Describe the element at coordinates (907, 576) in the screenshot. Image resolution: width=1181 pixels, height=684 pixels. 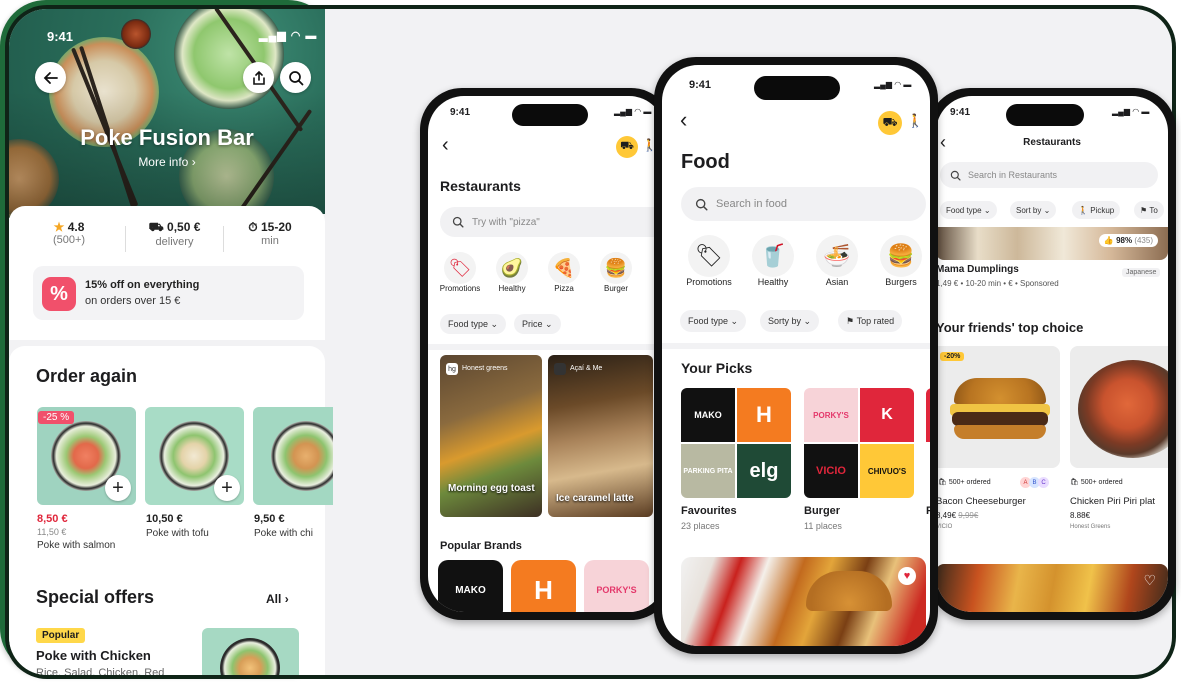
I see `heart-icon: ♥` at that location.